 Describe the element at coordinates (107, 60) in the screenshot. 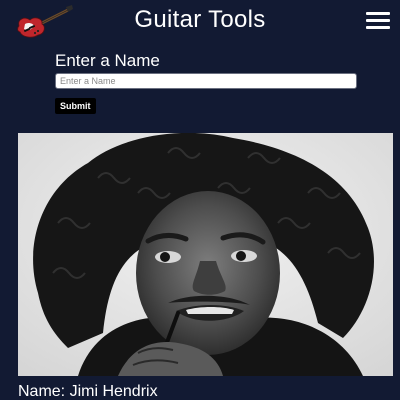

I see `form-label: Enter a Name` at that location.